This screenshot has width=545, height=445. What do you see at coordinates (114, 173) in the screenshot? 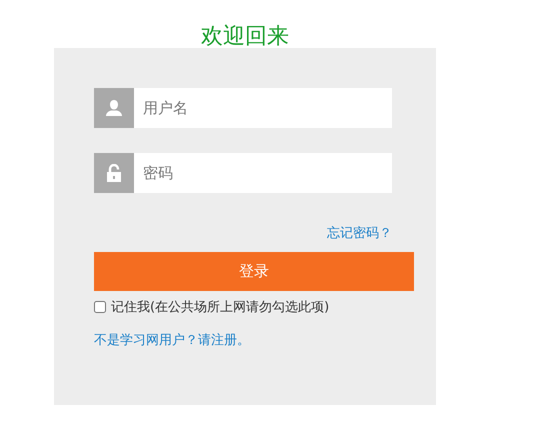
I see `unlocked-padlock-icon` at bounding box center [114, 173].